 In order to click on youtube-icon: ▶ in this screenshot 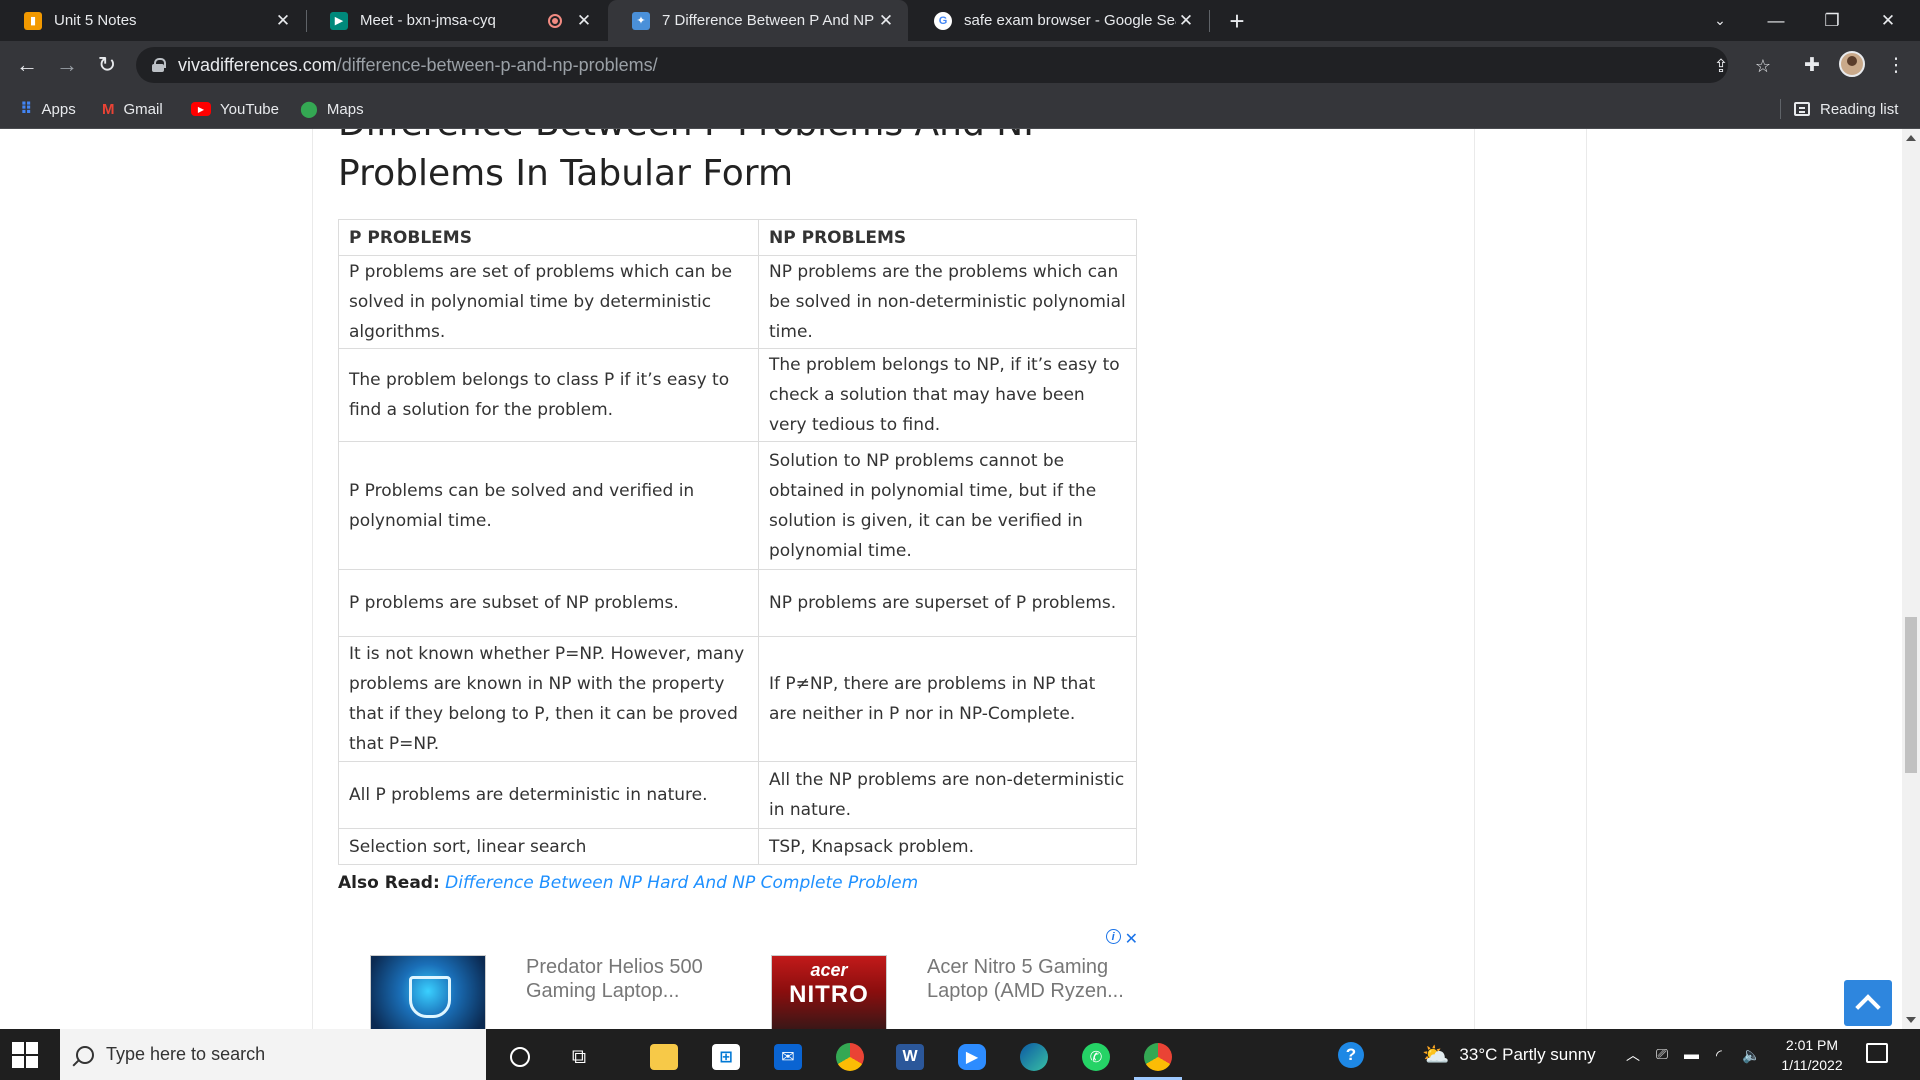, I will do `click(201, 109)`.